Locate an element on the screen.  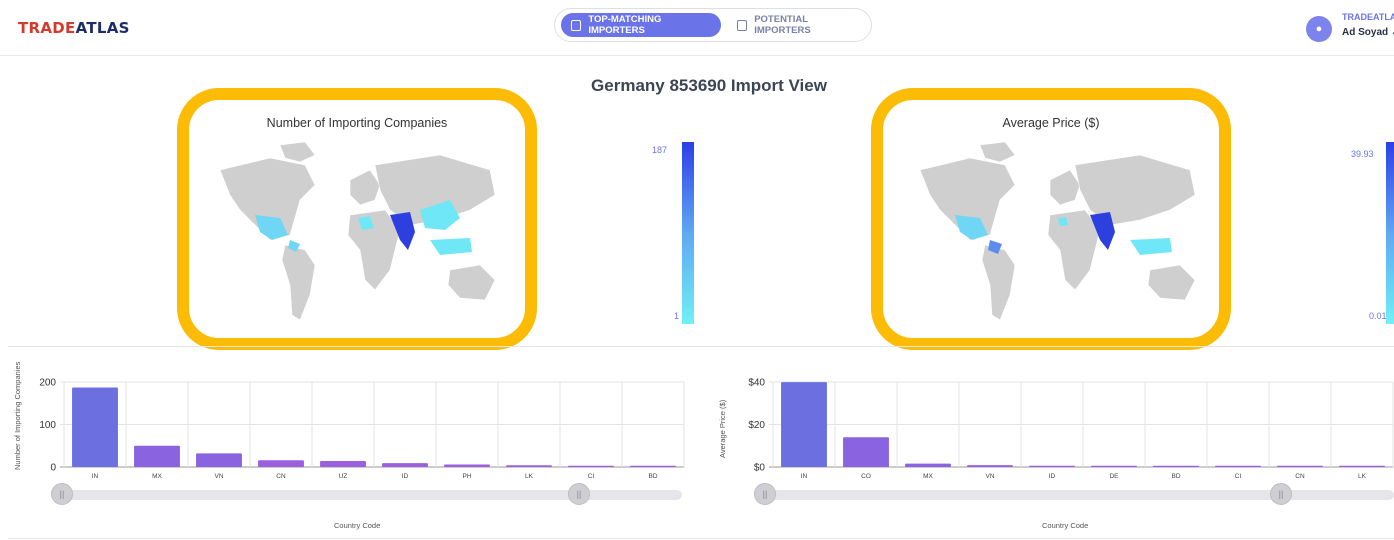
section-divider is located at coordinates (701, 346).